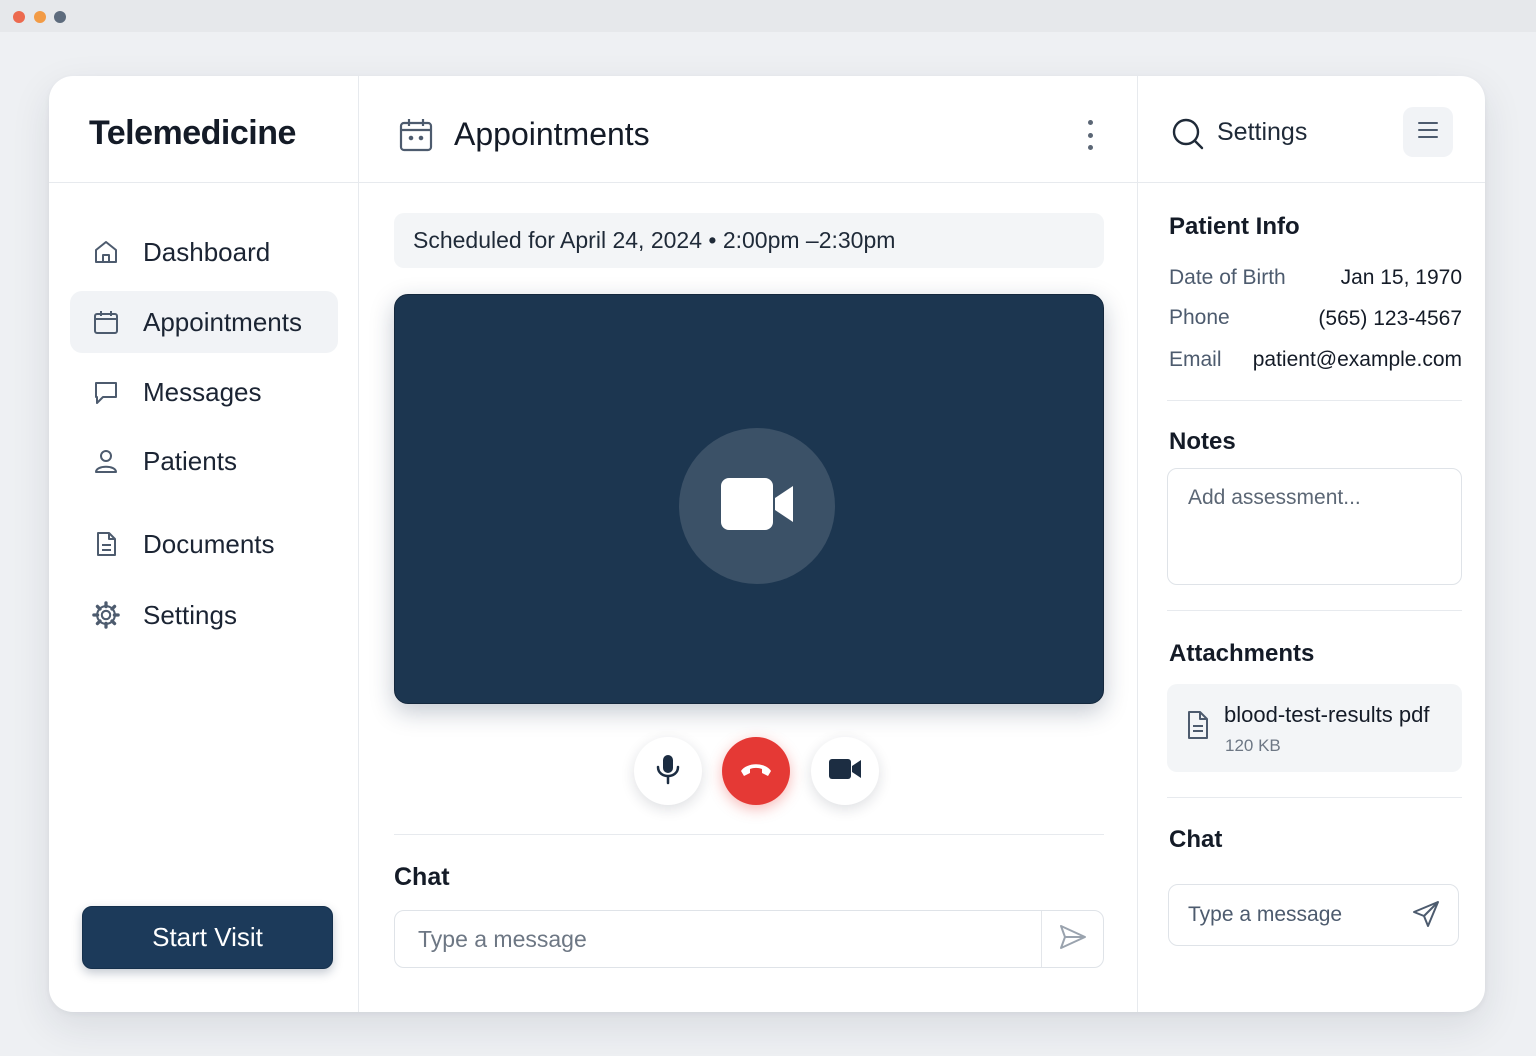 Image resolution: width=1536 pixels, height=1056 pixels. Describe the element at coordinates (1284, 915) in the screenshot. I see `right-chat-input` at that location.